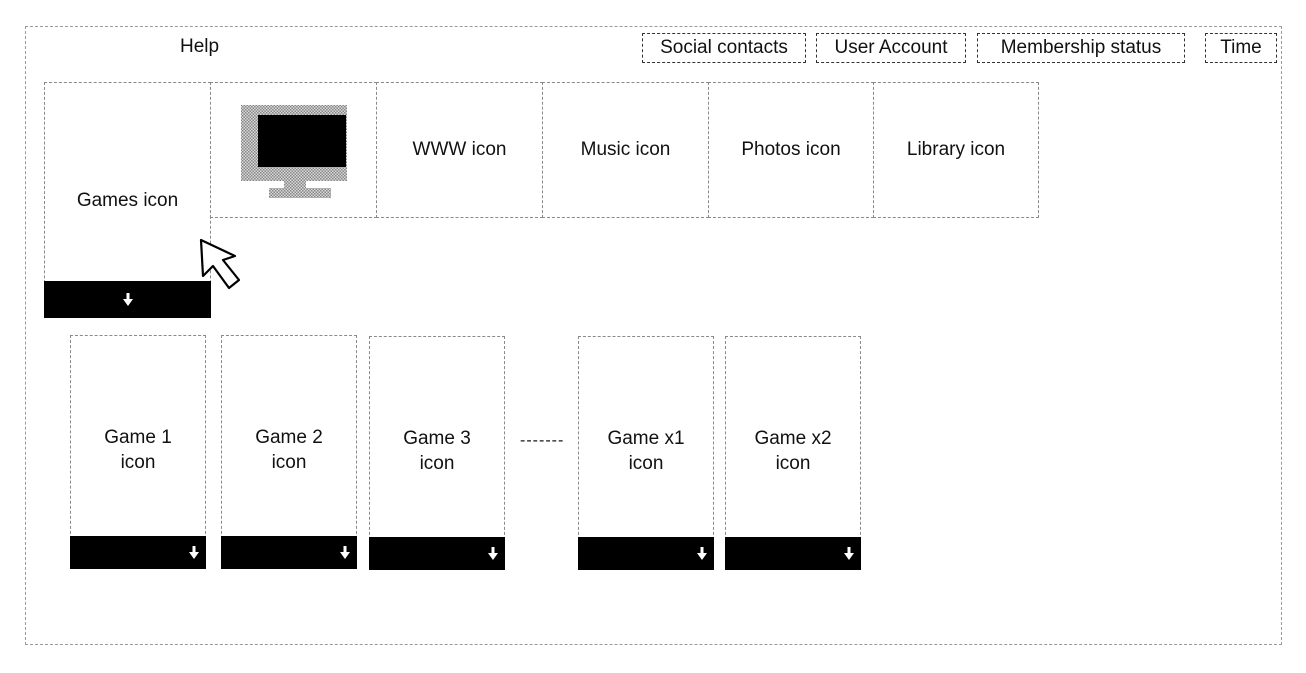  I want to click on game-3-label: Game 3 icon, so click(437, 451).